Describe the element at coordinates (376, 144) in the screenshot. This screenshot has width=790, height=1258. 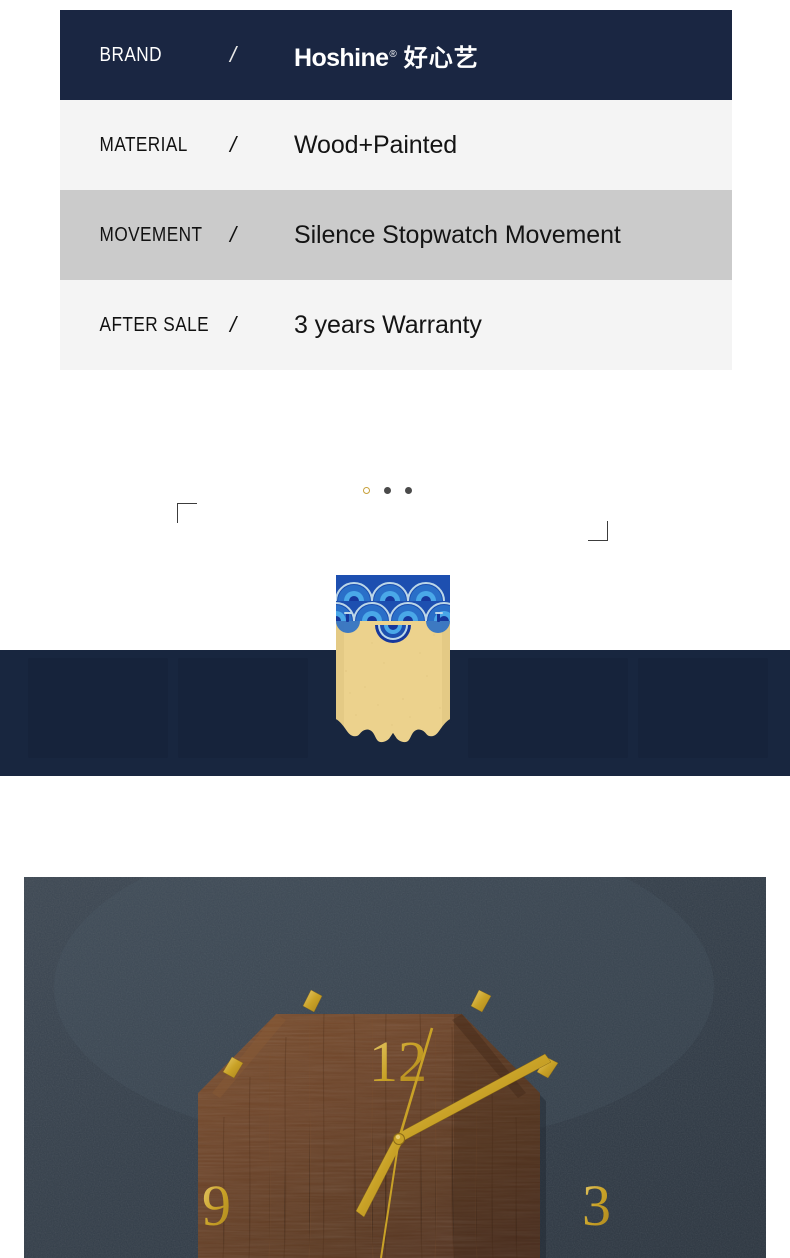
I see `spec-value-material: Wood+Painted` at that location.